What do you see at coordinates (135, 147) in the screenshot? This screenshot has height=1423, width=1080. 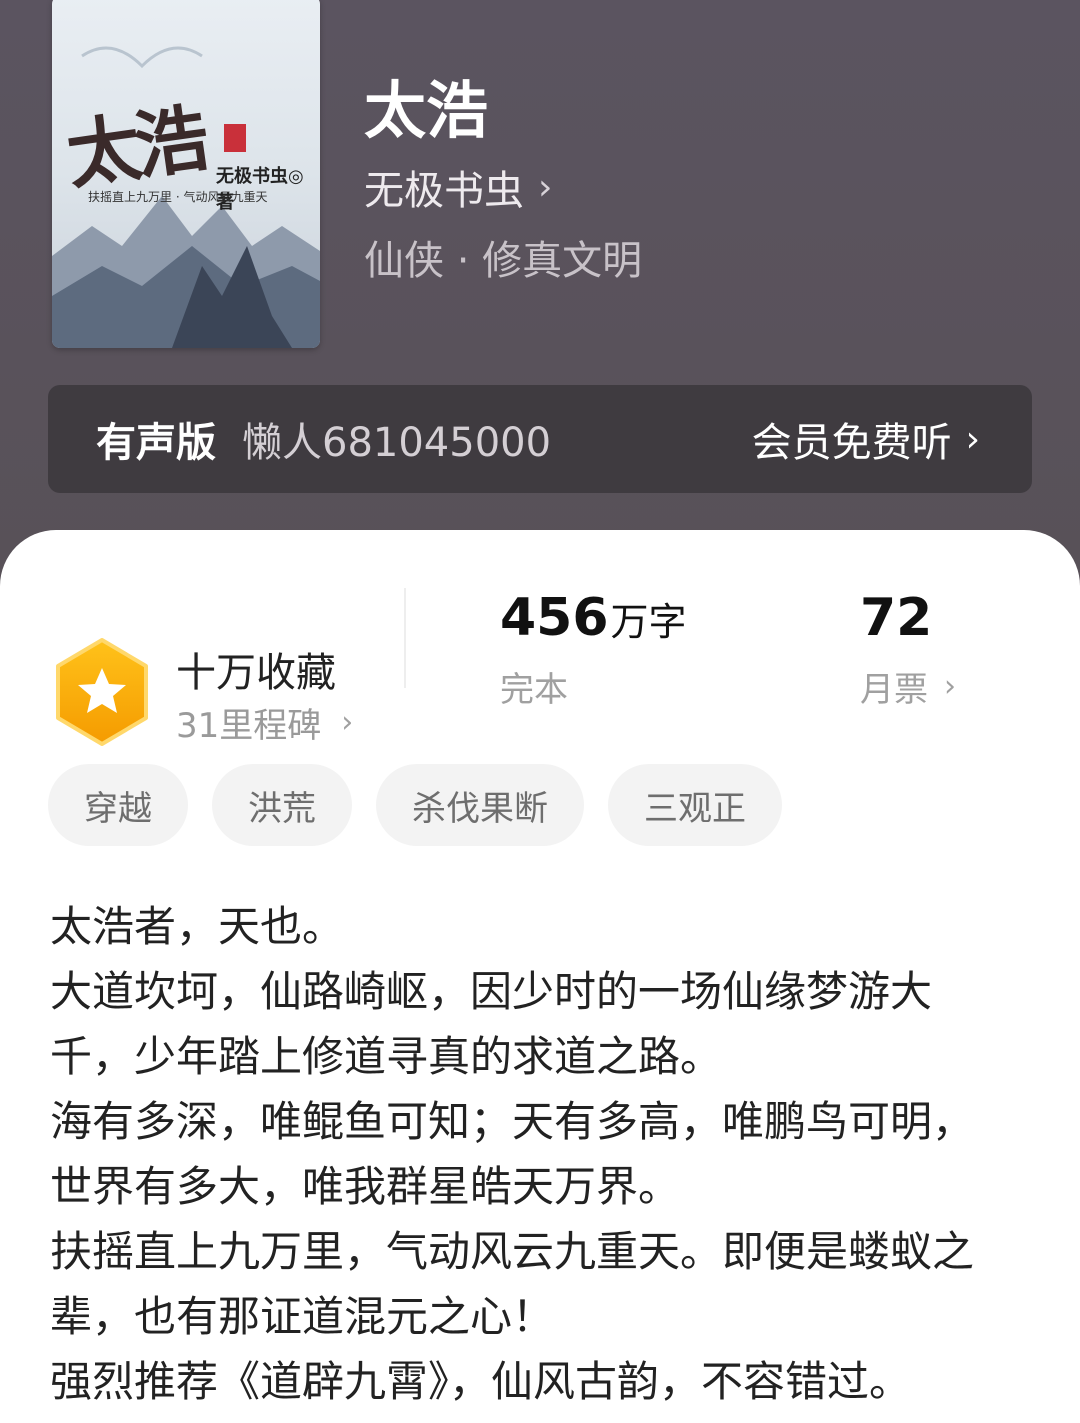 I see `cover-title: 太浩` at bounding box center [135, 147].